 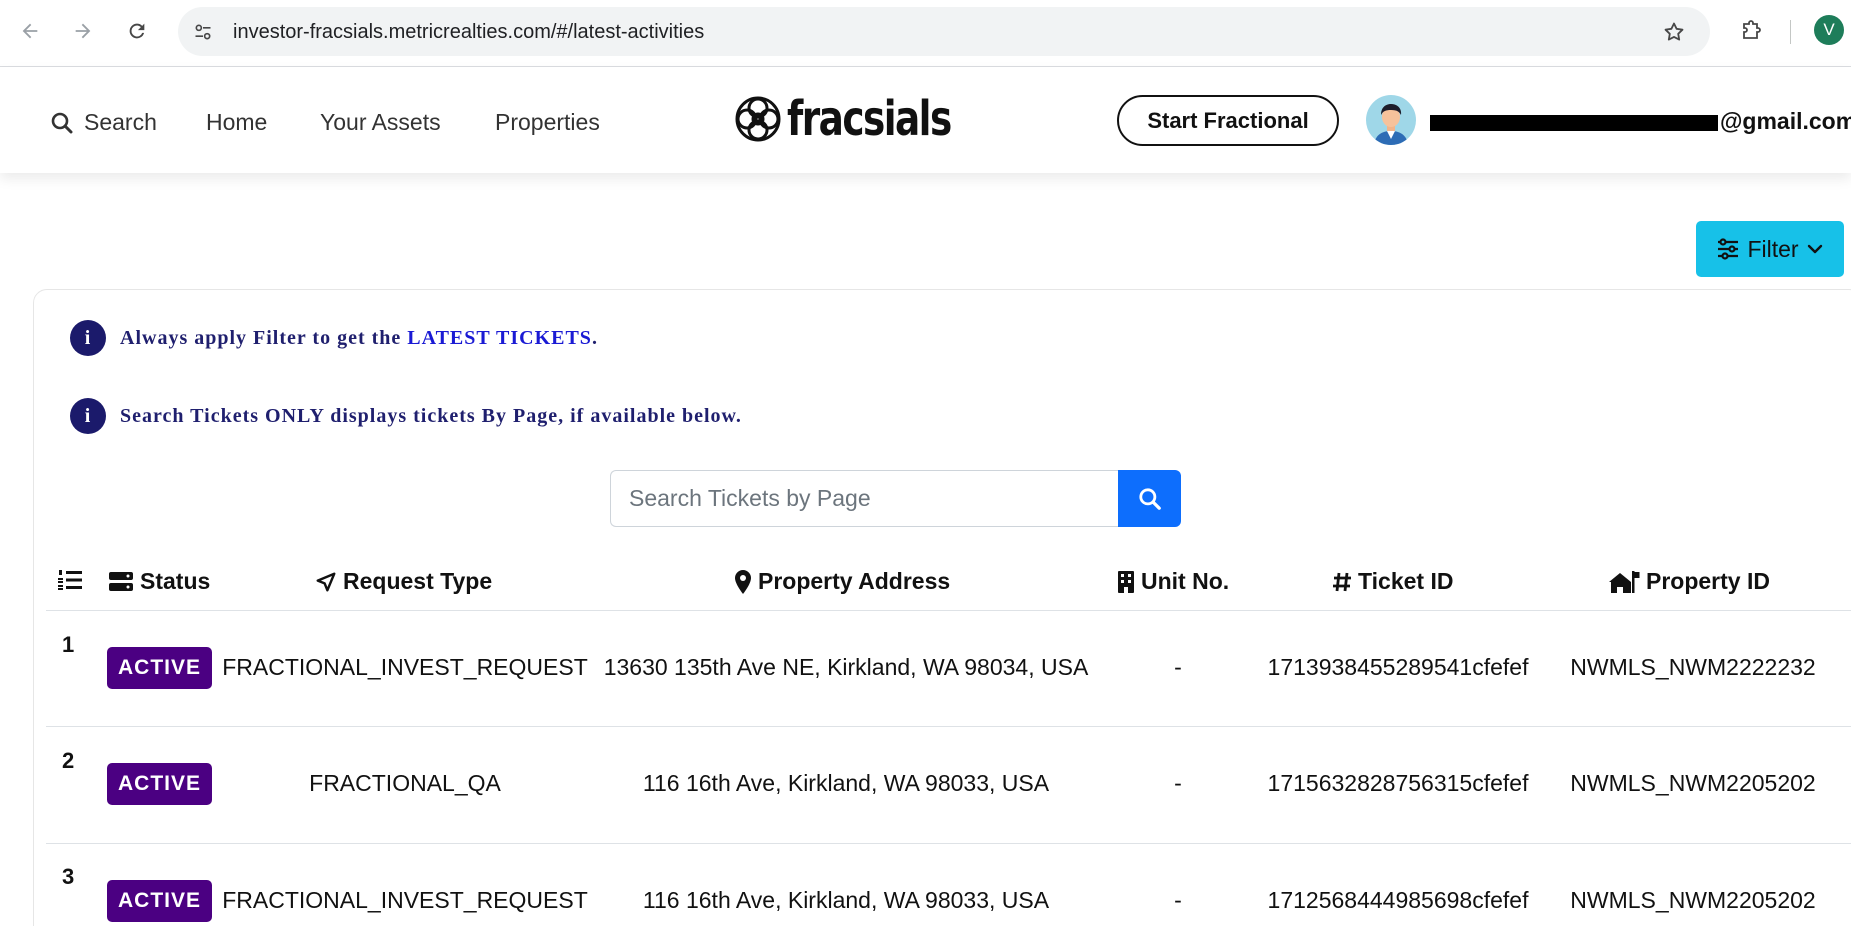 What do you see at coordinates (1674, 32) in the screenshot?
I see `bookmark-star-icon` at bounding box center [1674, 32].